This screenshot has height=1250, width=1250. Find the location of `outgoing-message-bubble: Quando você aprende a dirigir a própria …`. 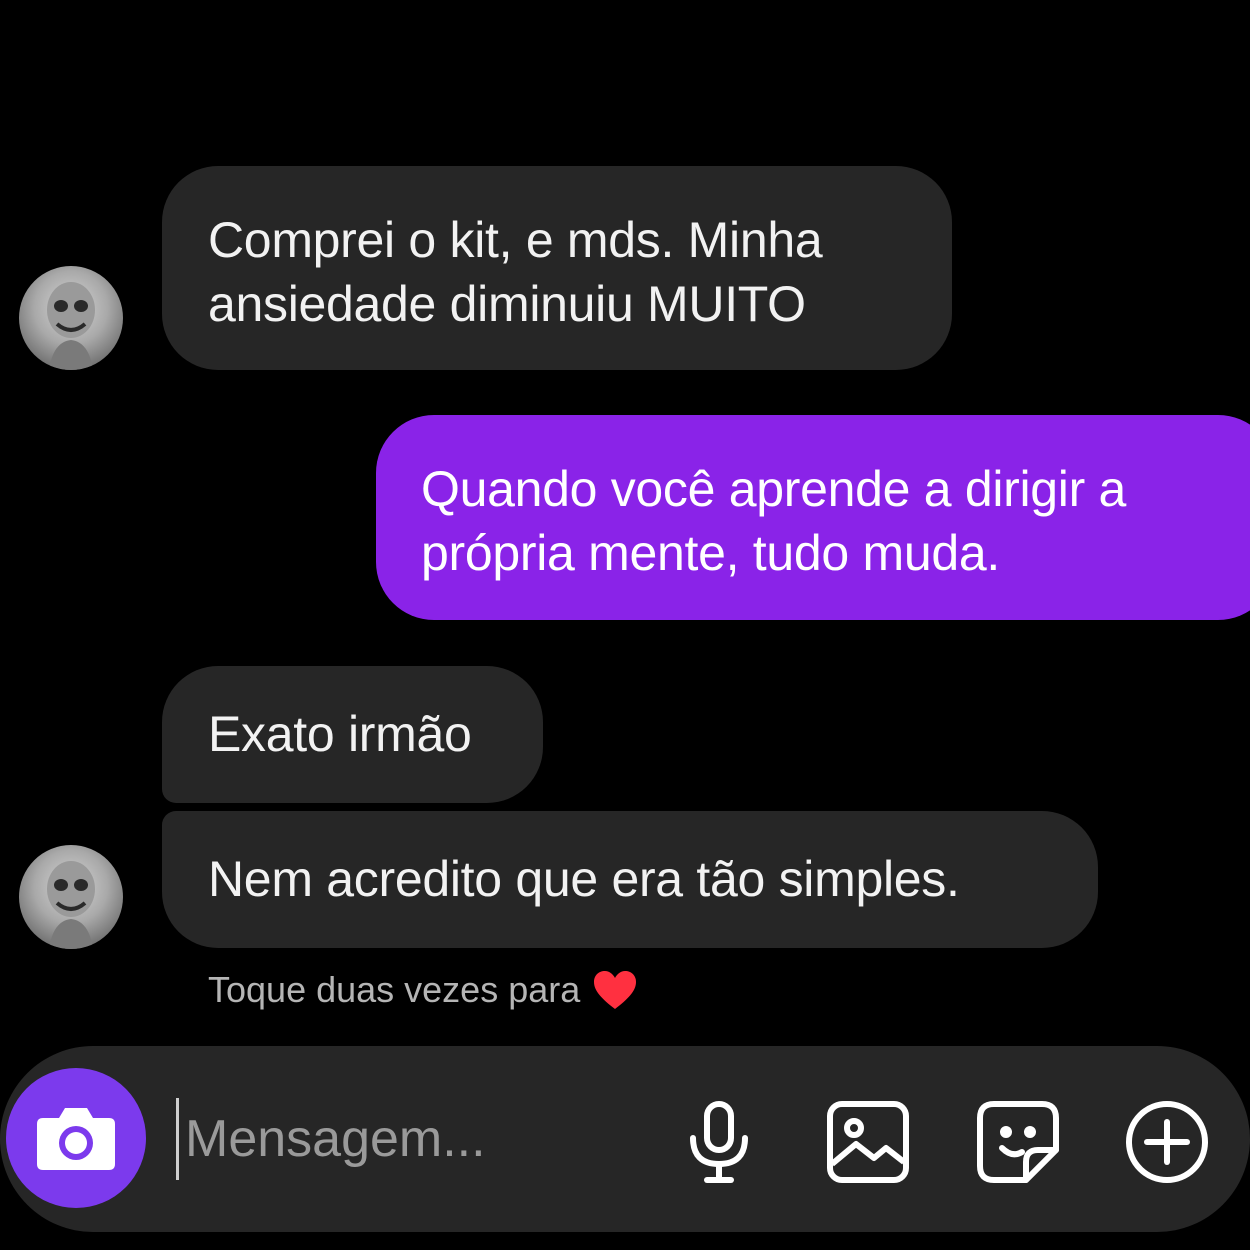

outgoing-message-bubble: Quando você aprende a dirigir a própria … is located at coordinates (813, 517).